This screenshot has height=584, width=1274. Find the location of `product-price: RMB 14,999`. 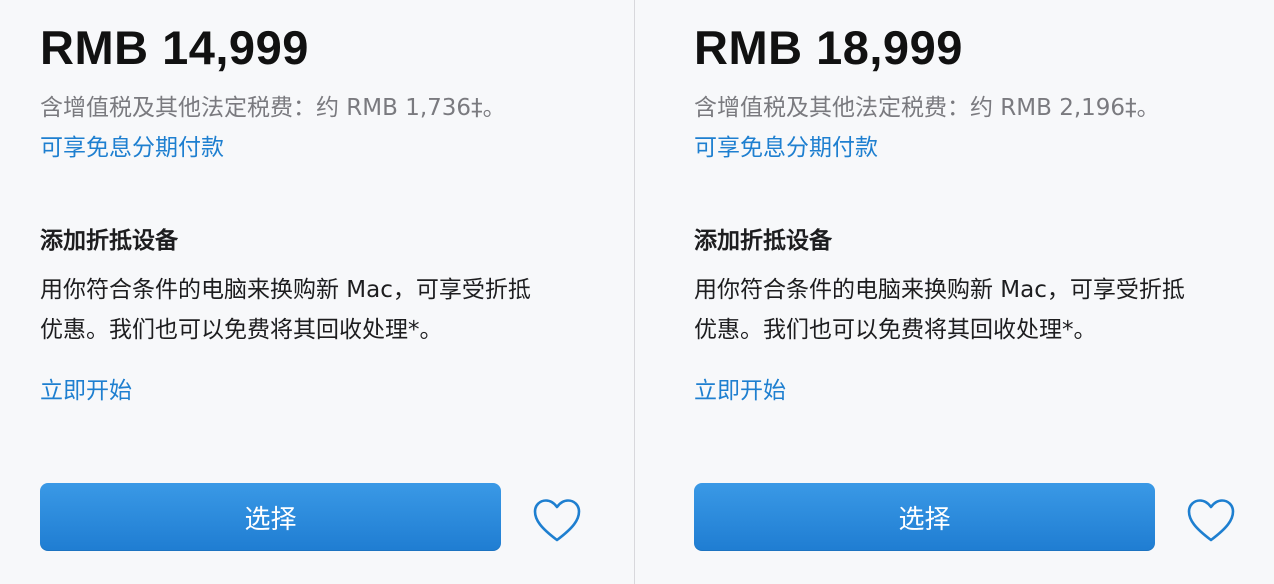

product-price: RMB 14,999 is located at coordinates (174, 47).